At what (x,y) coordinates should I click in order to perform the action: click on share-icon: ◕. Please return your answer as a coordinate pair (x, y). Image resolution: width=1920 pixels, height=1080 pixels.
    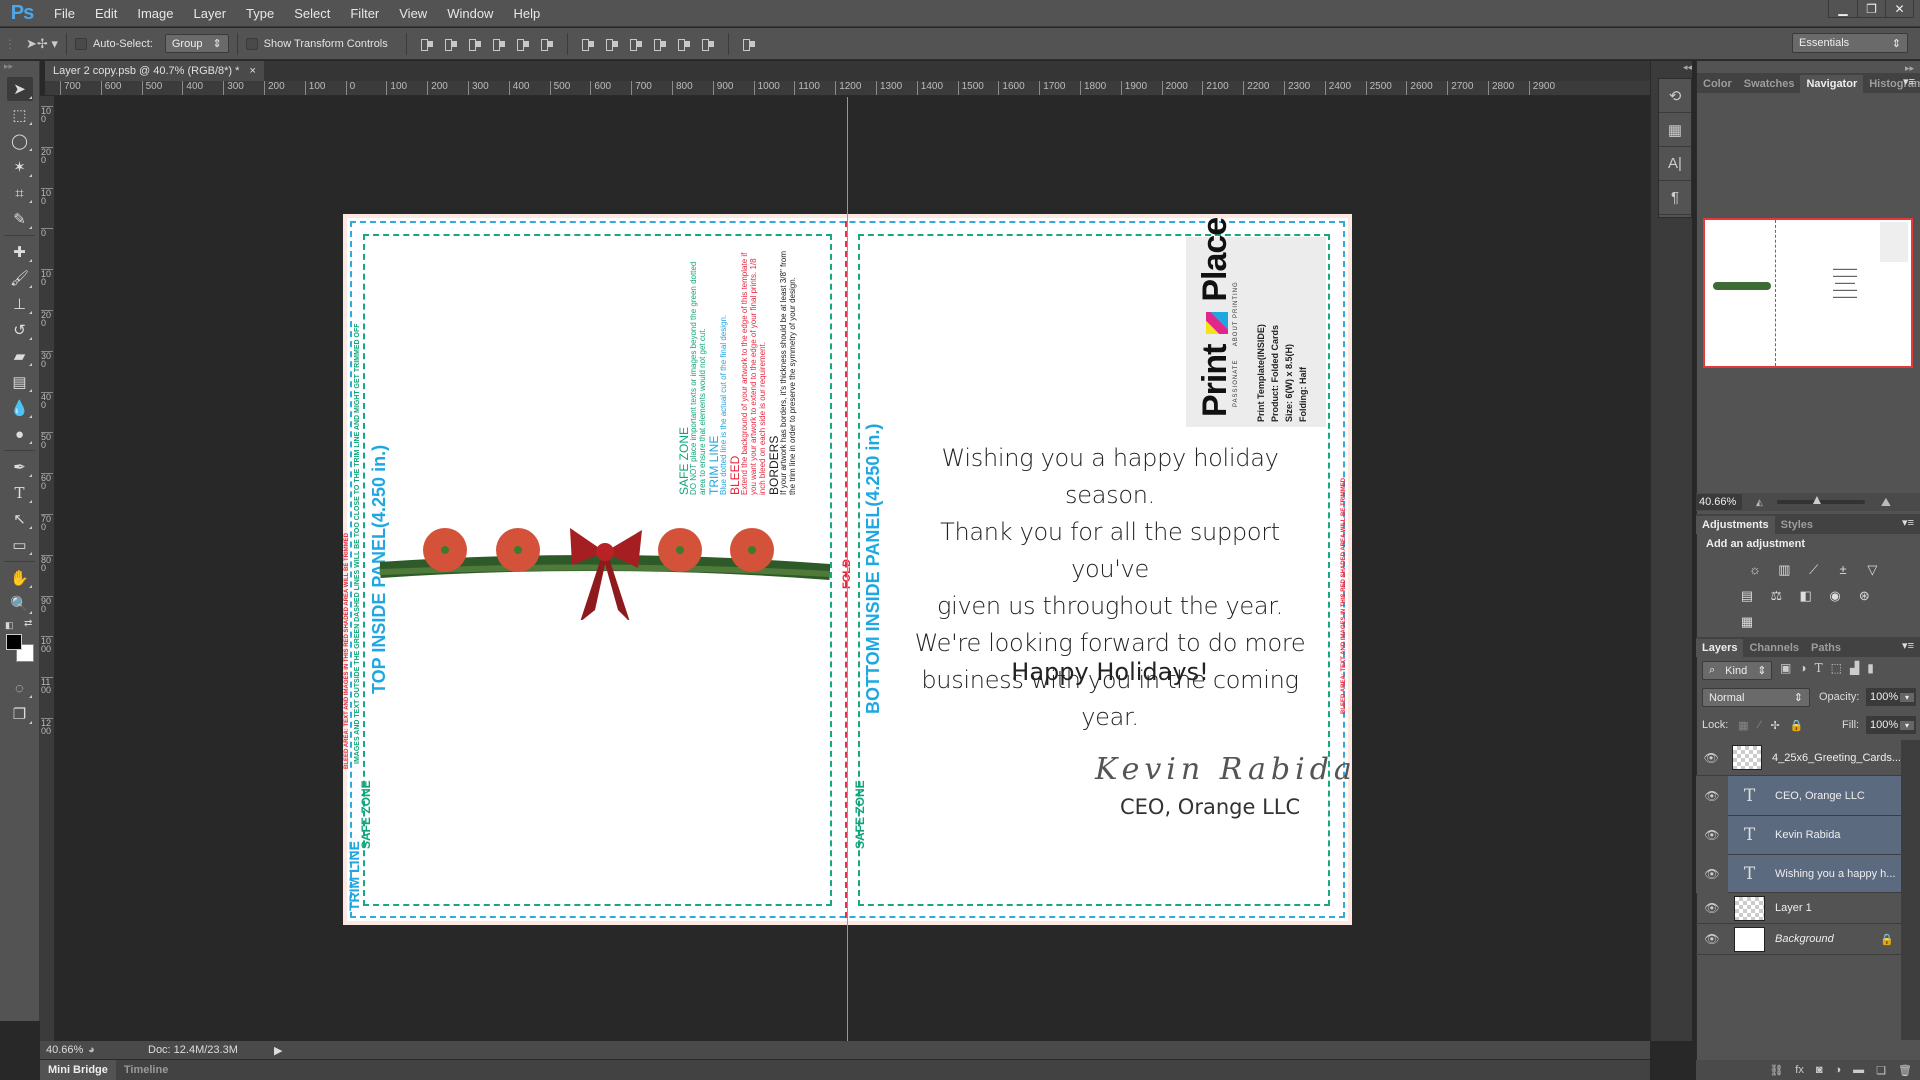
    Looking at the image, I should click on (98, 1050).